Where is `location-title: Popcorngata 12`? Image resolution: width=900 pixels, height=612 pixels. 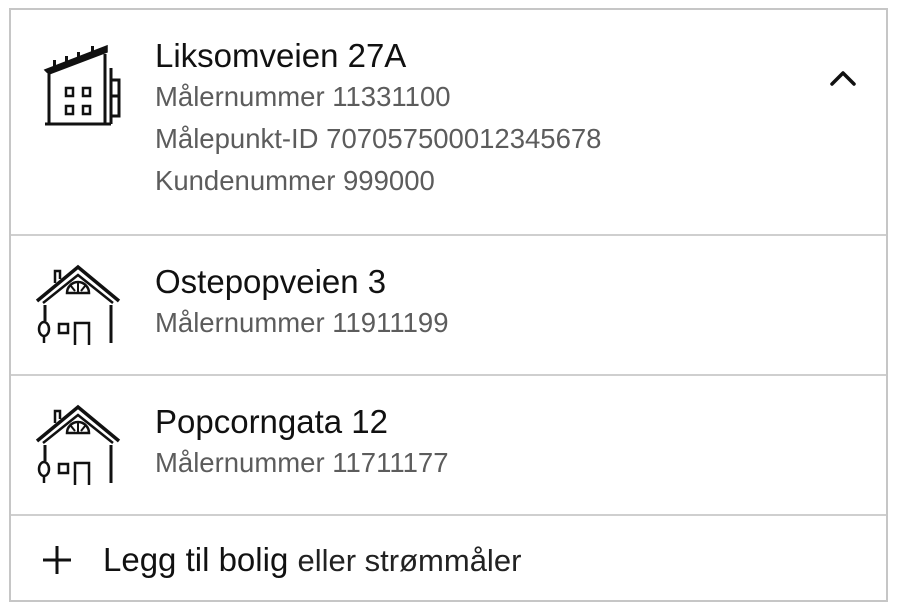
location-title: Popcorngata 12 is located at coordinates (272, 421).